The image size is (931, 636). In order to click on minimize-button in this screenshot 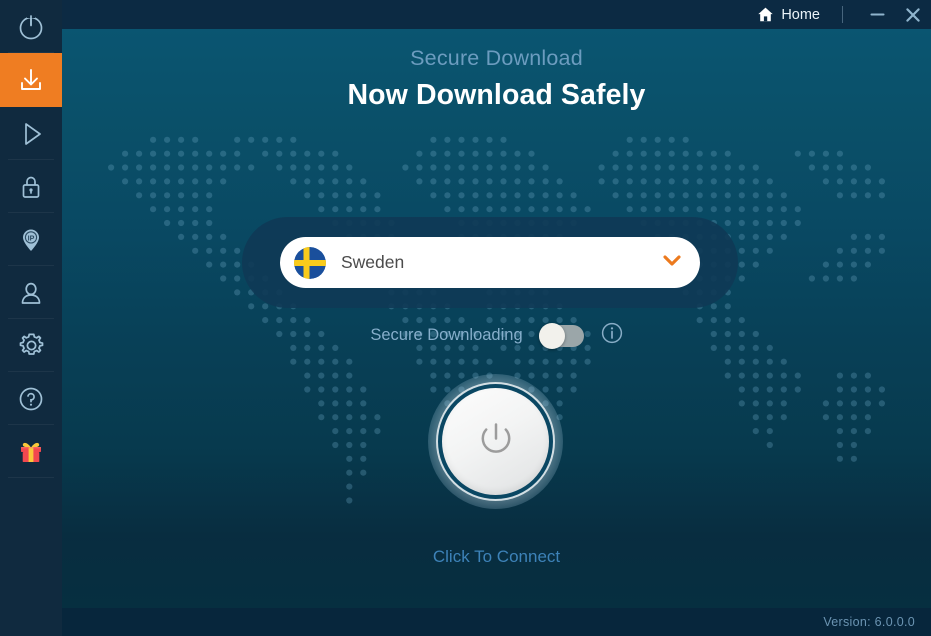, I will do `click(877, 14)`.